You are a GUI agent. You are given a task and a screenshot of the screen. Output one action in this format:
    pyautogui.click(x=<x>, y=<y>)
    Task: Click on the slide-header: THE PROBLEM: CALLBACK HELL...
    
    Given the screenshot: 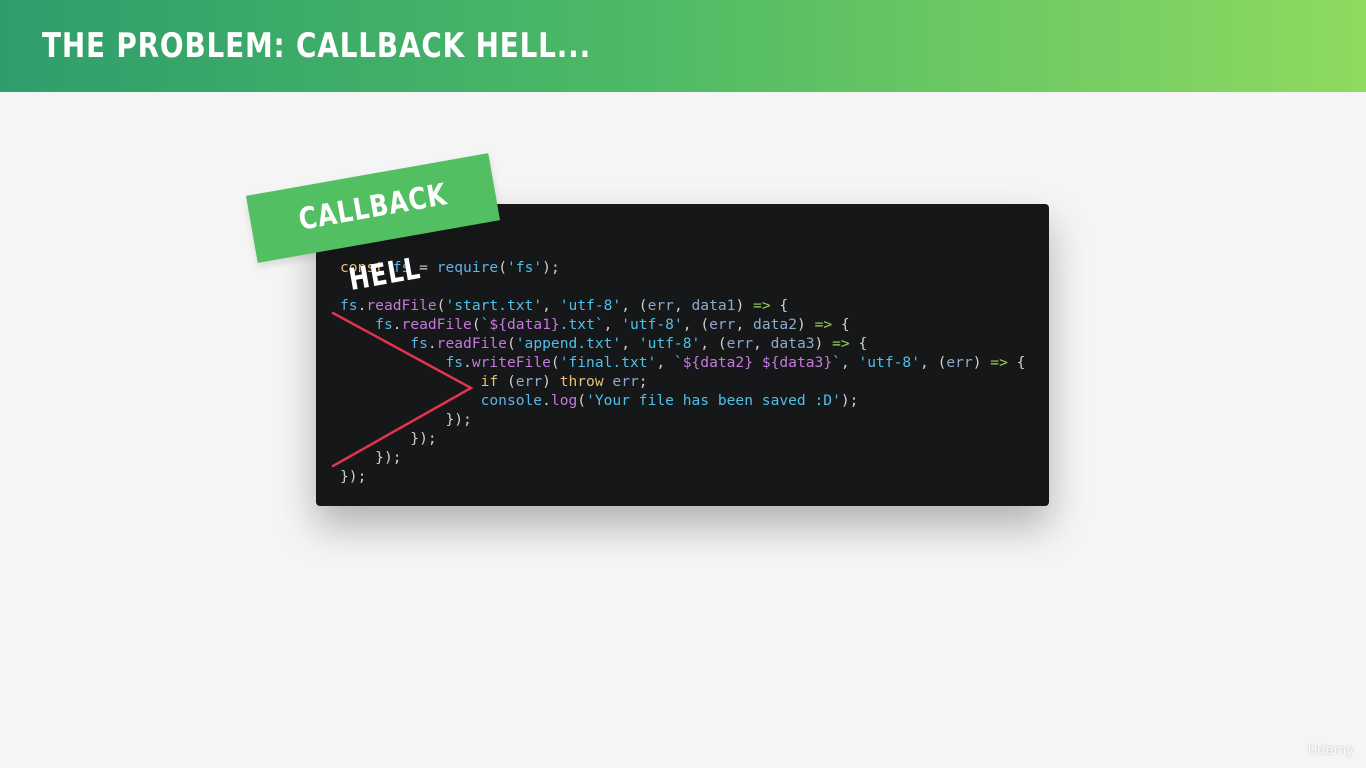 What is the action you would take?
    pyautogui.click(x=683, y=46)
    